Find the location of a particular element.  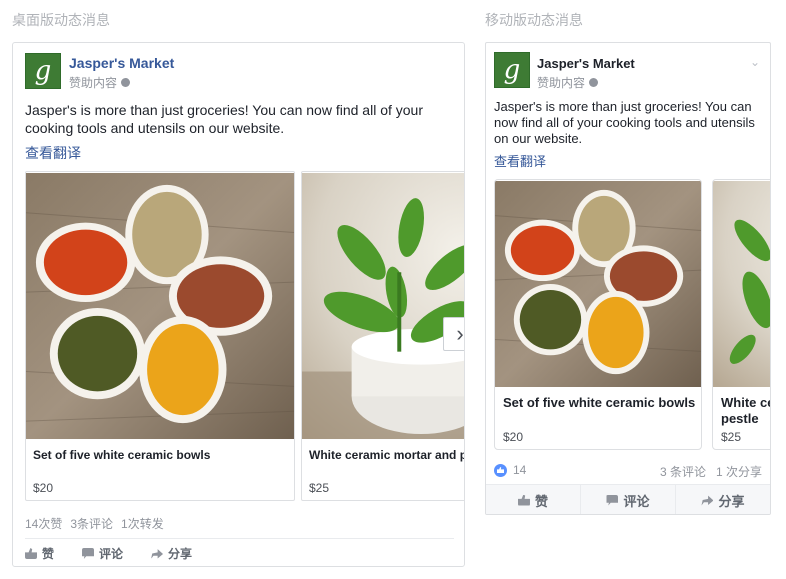

engagement-counts: 3 条评论 1 次分享 is located at coordinates (711, 471).